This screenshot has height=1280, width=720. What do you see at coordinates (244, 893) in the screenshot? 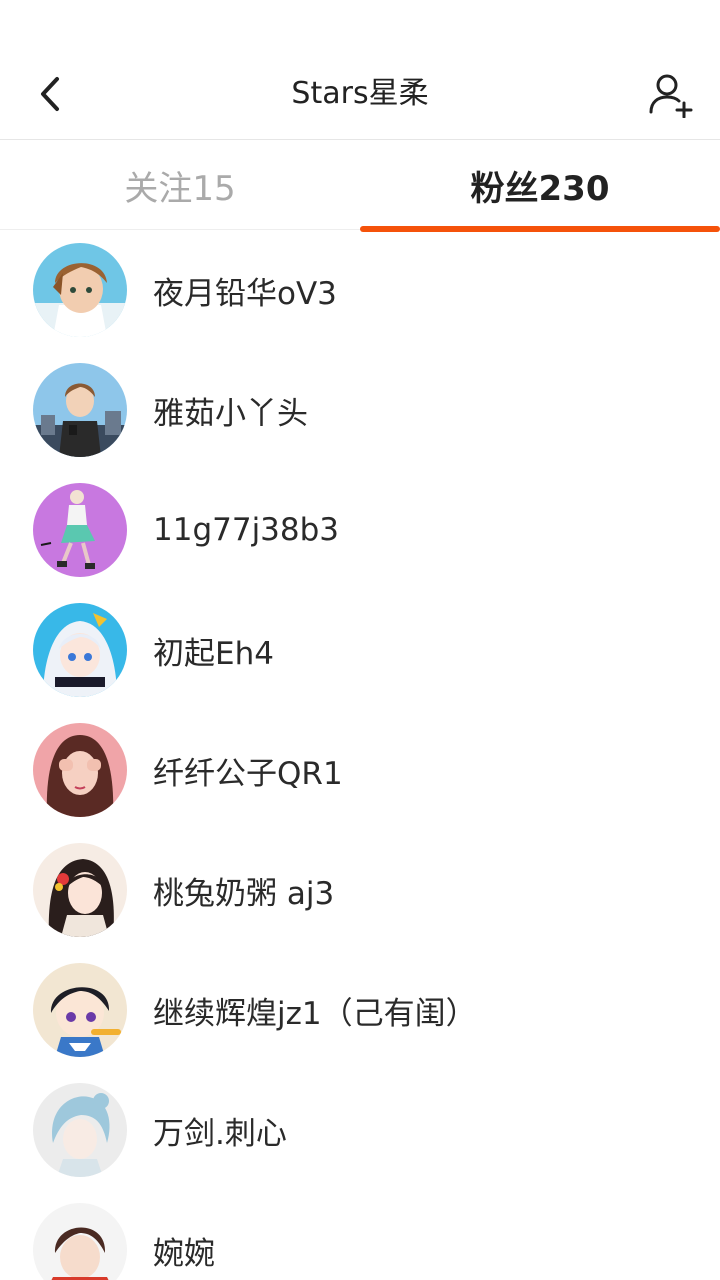
I see `fan-name: 桃兔奶粥 aj3` at bounding box center [244, 893].